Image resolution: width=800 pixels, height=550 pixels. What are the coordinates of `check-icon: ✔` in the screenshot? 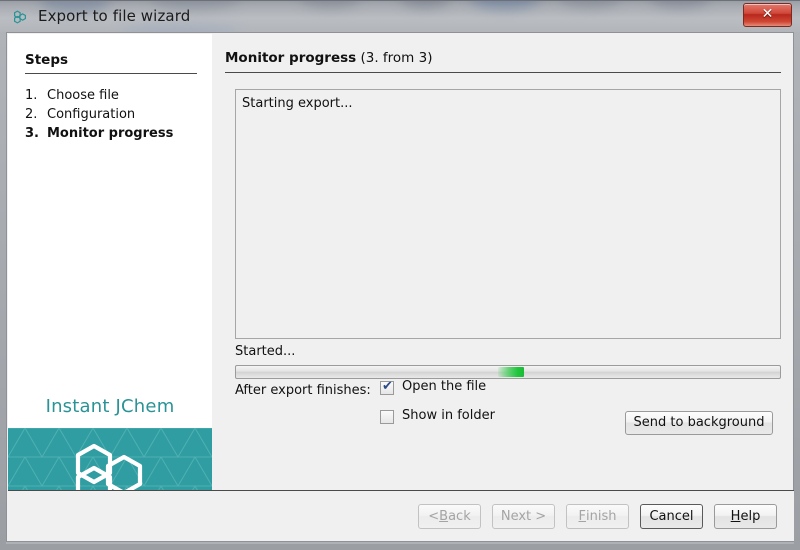 It's located at (387, 386).